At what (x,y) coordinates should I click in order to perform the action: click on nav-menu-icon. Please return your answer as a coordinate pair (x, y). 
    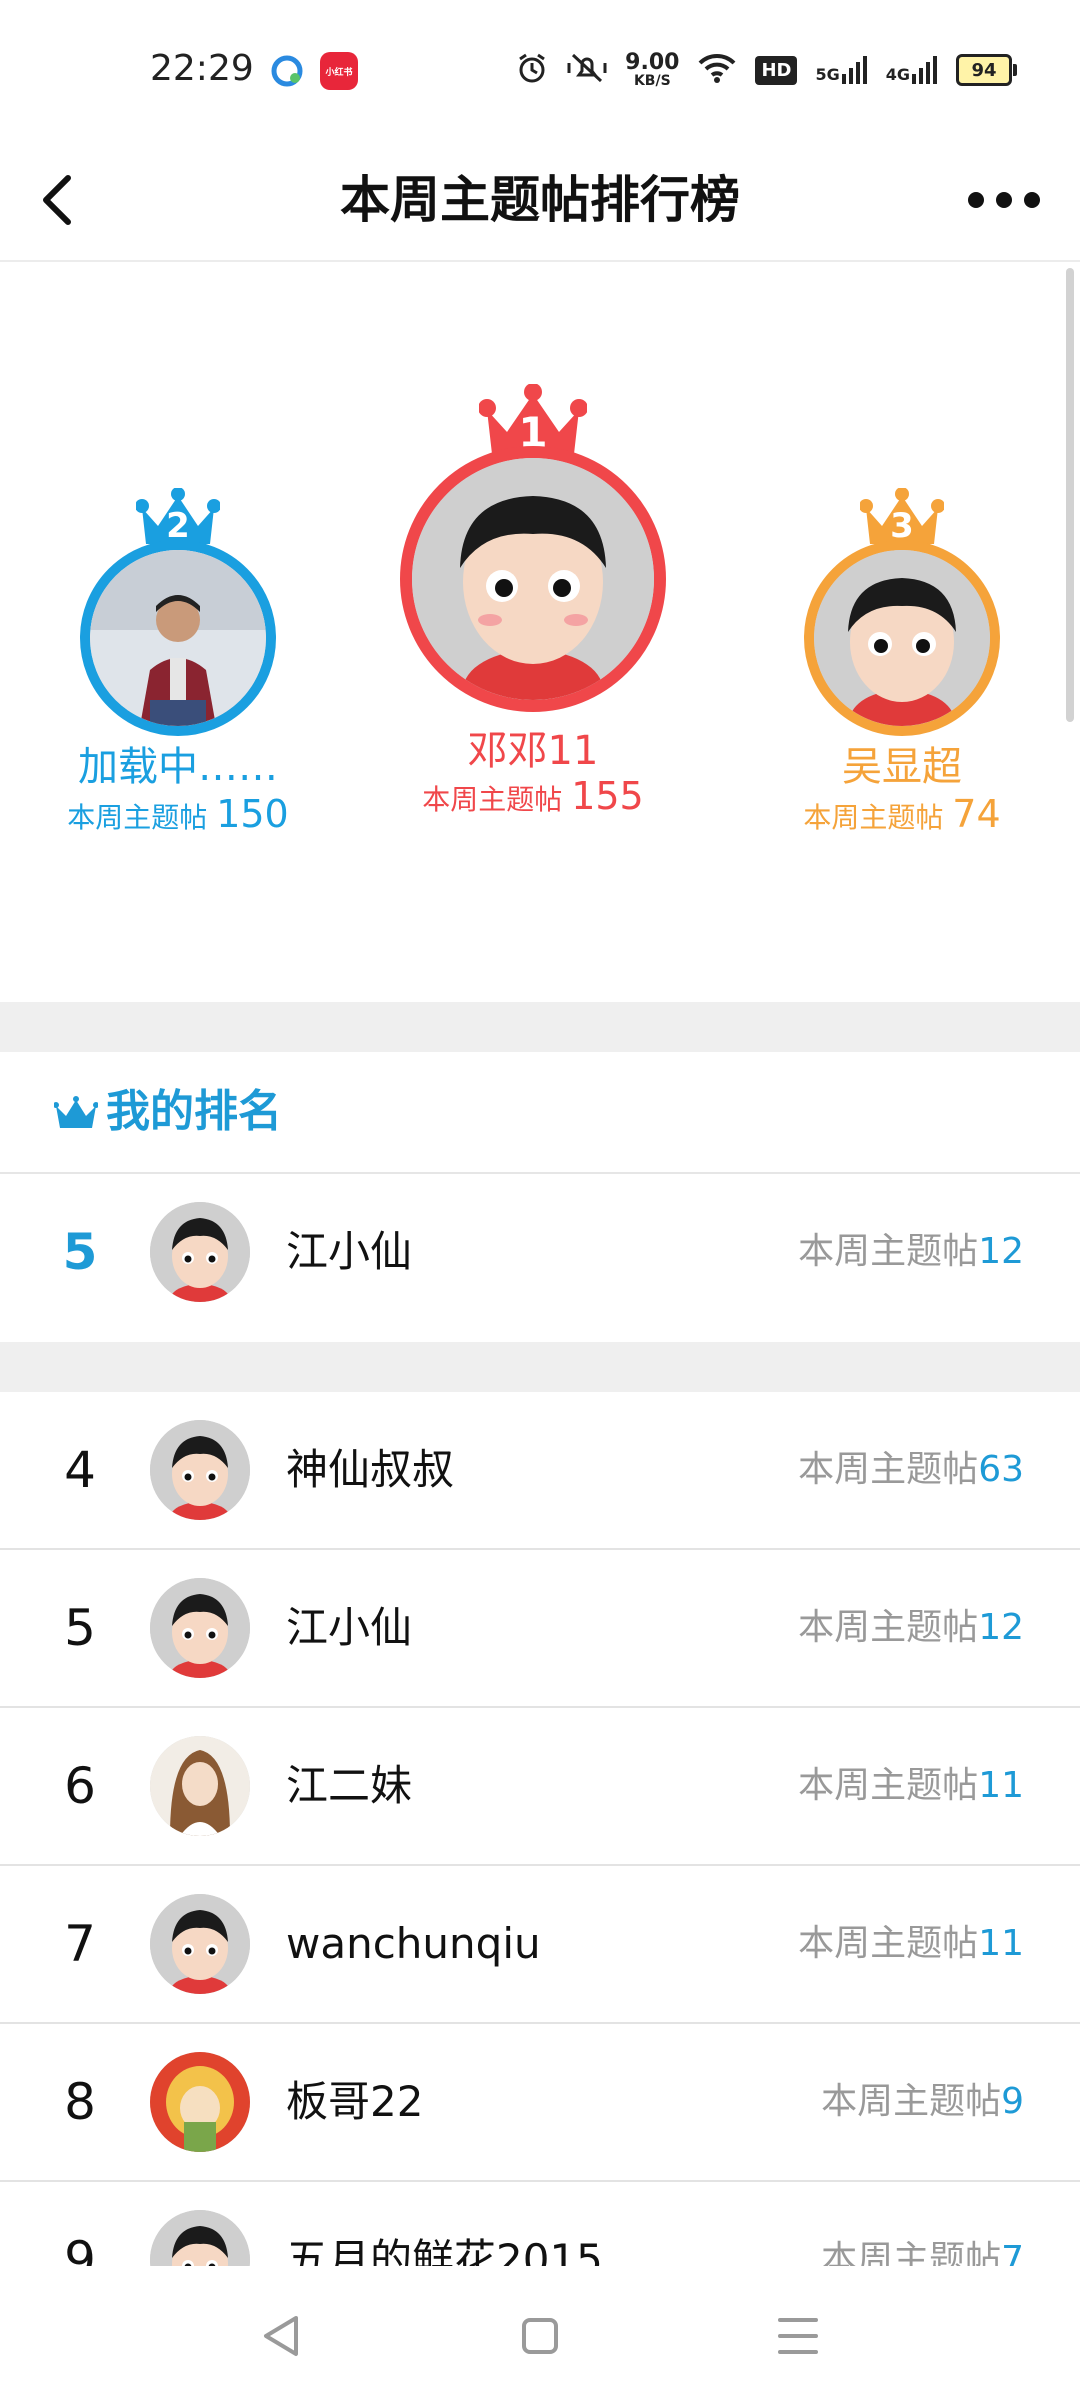
    Looking at the image, I should click on (798, 2336).